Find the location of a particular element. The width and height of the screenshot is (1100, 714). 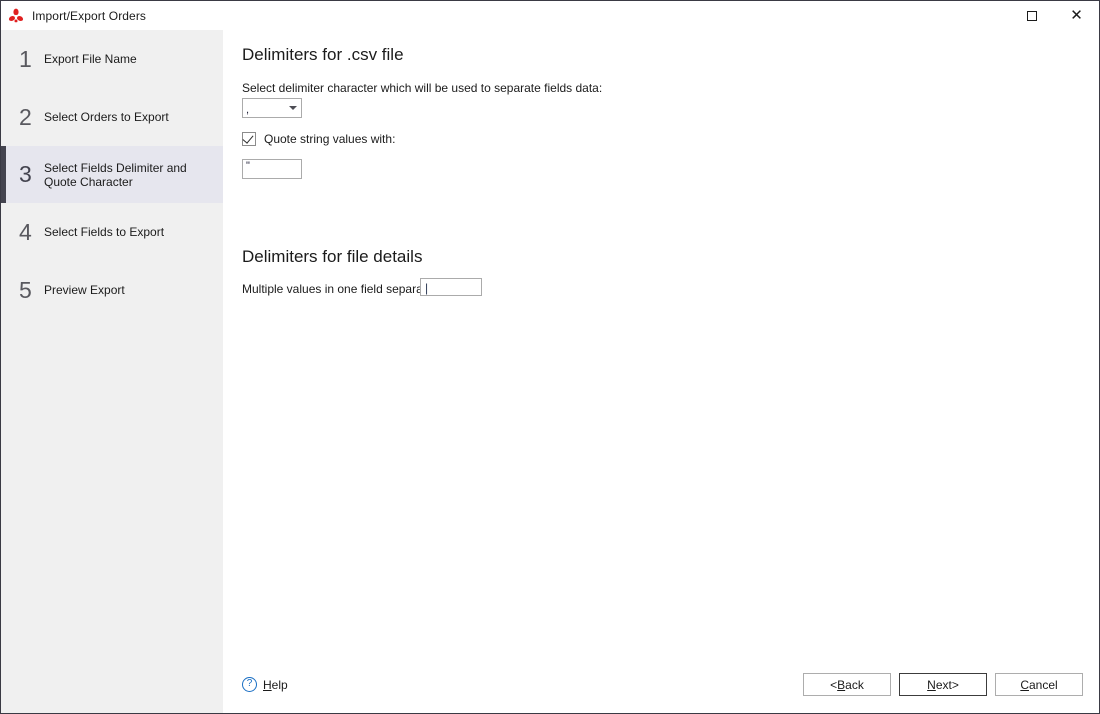

back-accel-letter: B is located at coordinates (841, 684).